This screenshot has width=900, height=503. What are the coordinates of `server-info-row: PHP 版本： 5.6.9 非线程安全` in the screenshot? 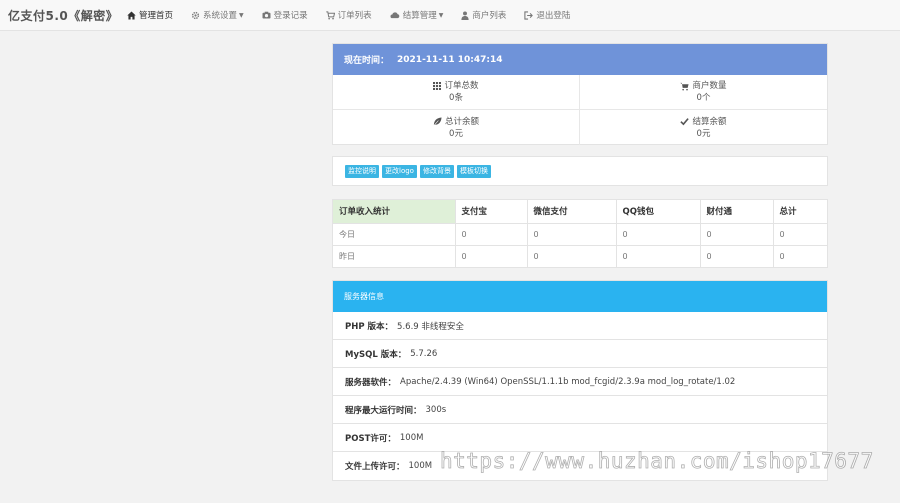 It's located at (580, 326).